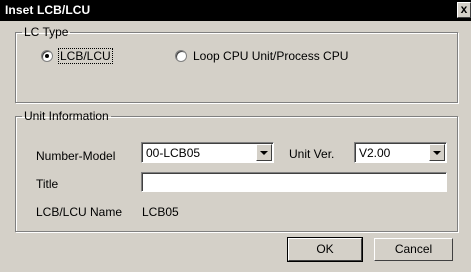  What do you see at coordinates (85, 56) in the screenshot?
I see `radio-lcb-lcu-label: LCB/LCU` at bounding box center [85, 56].